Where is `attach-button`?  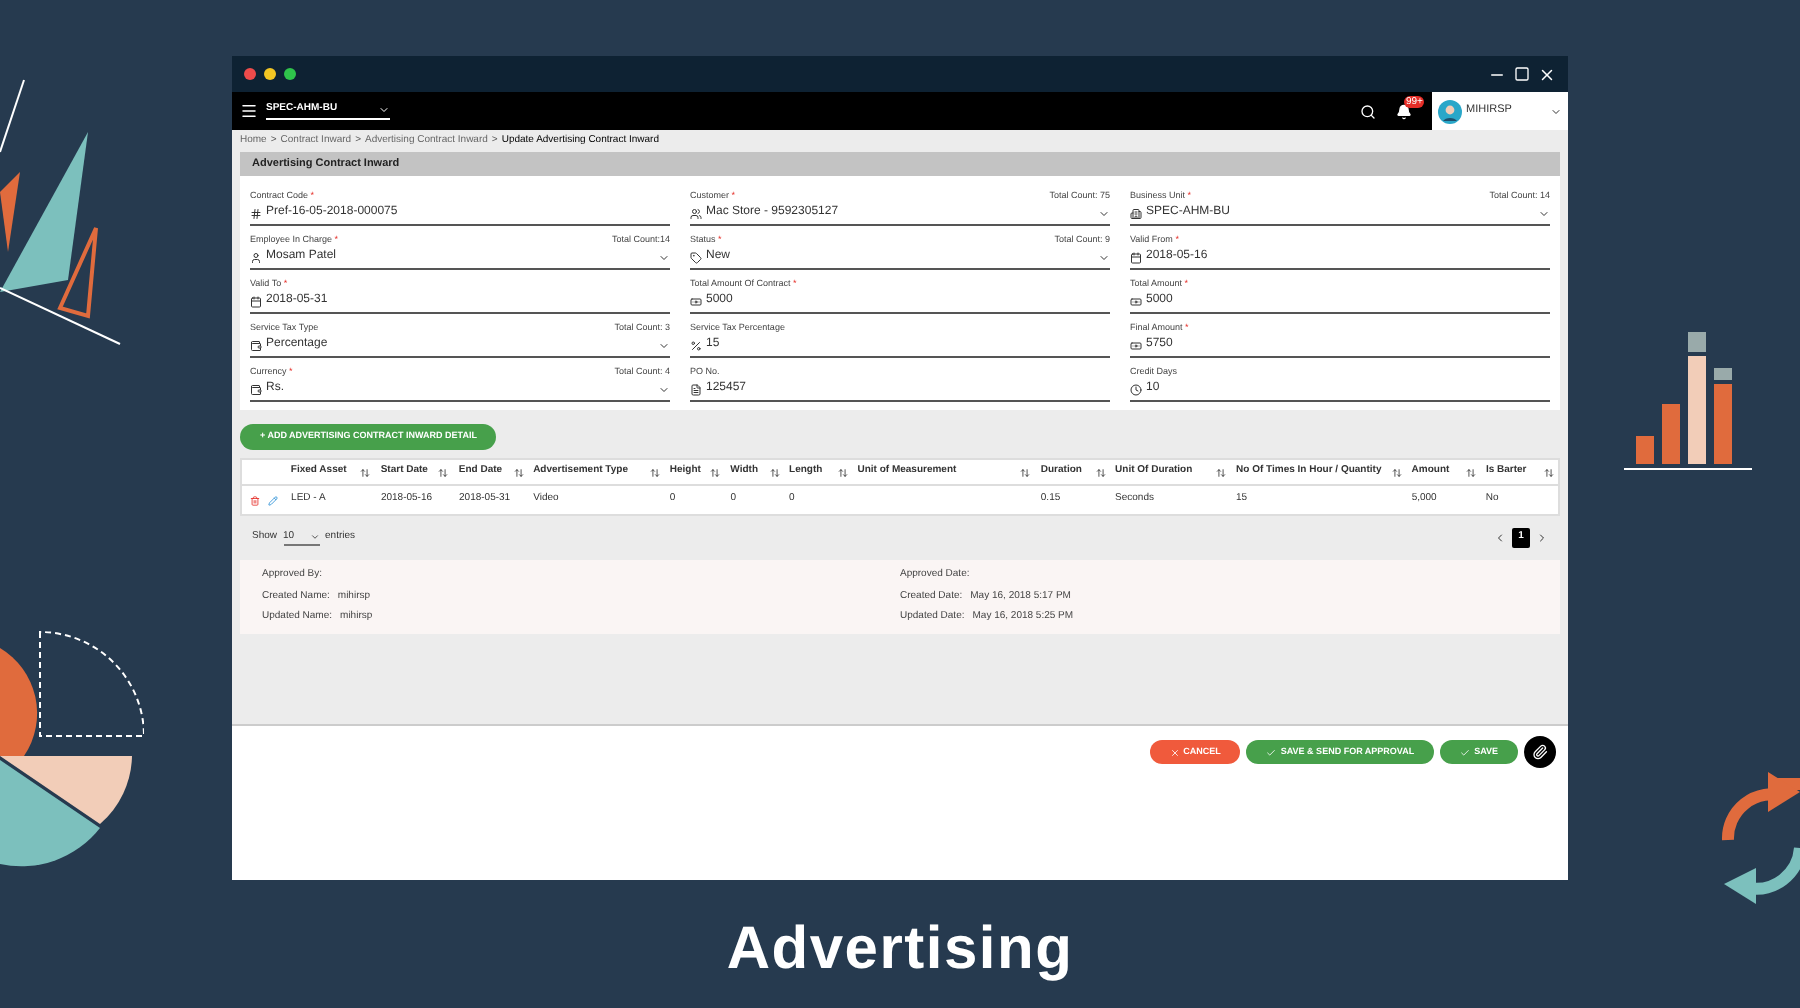 attach-button is located at coordinates (1540, 752).